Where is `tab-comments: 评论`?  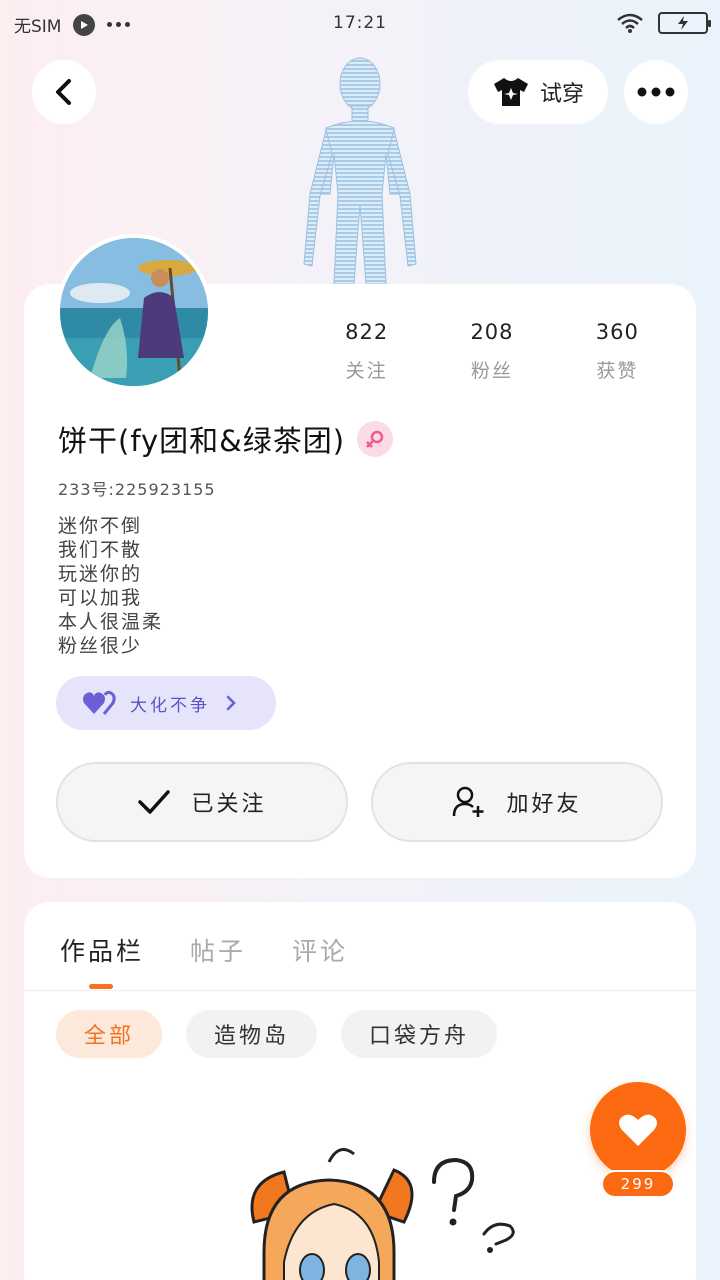
tab-comments: 评论 is located at coordinates (320, 950).